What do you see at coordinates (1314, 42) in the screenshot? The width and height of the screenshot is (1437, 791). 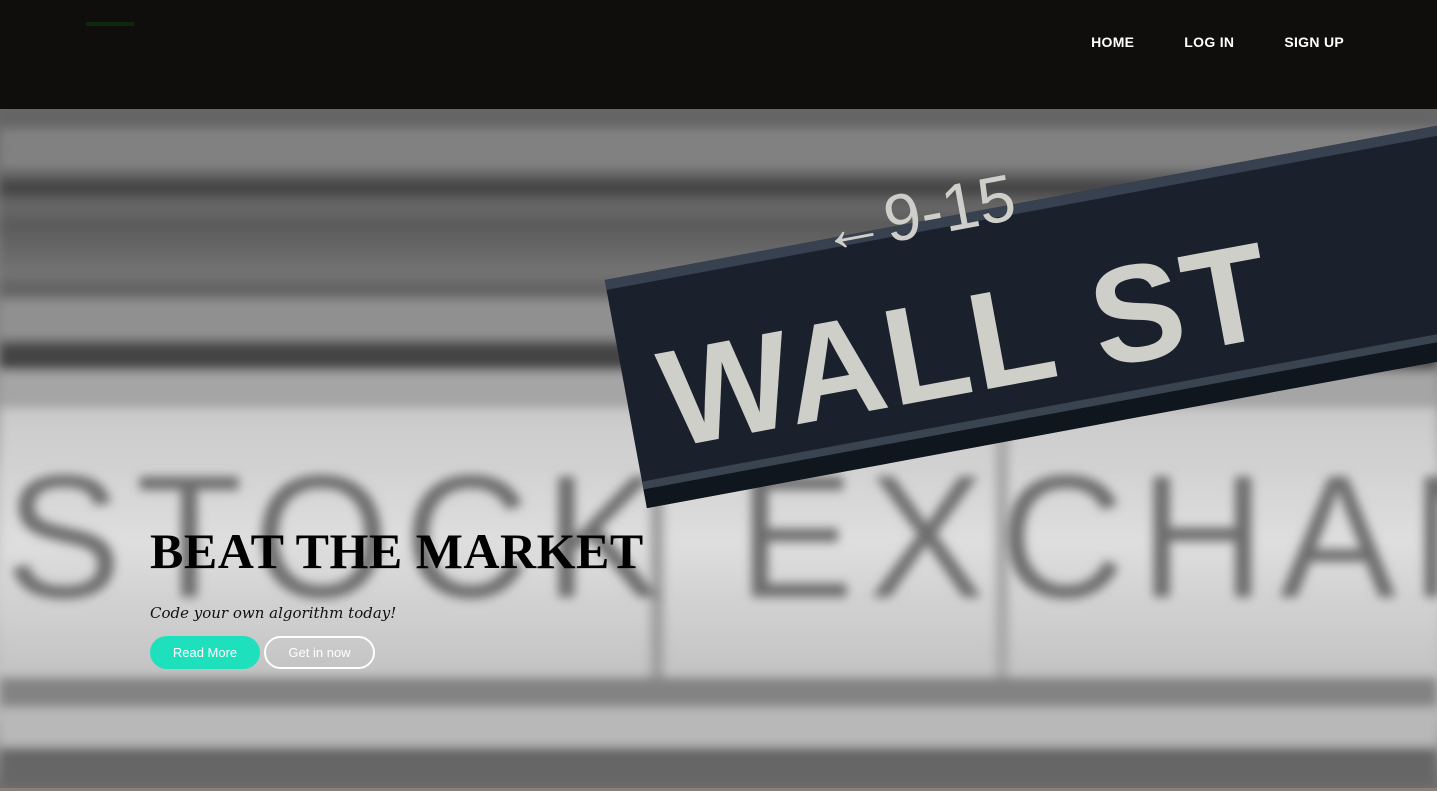 I see `nav-signup-link: SIGN UP` at bounding box center [1314, 42].